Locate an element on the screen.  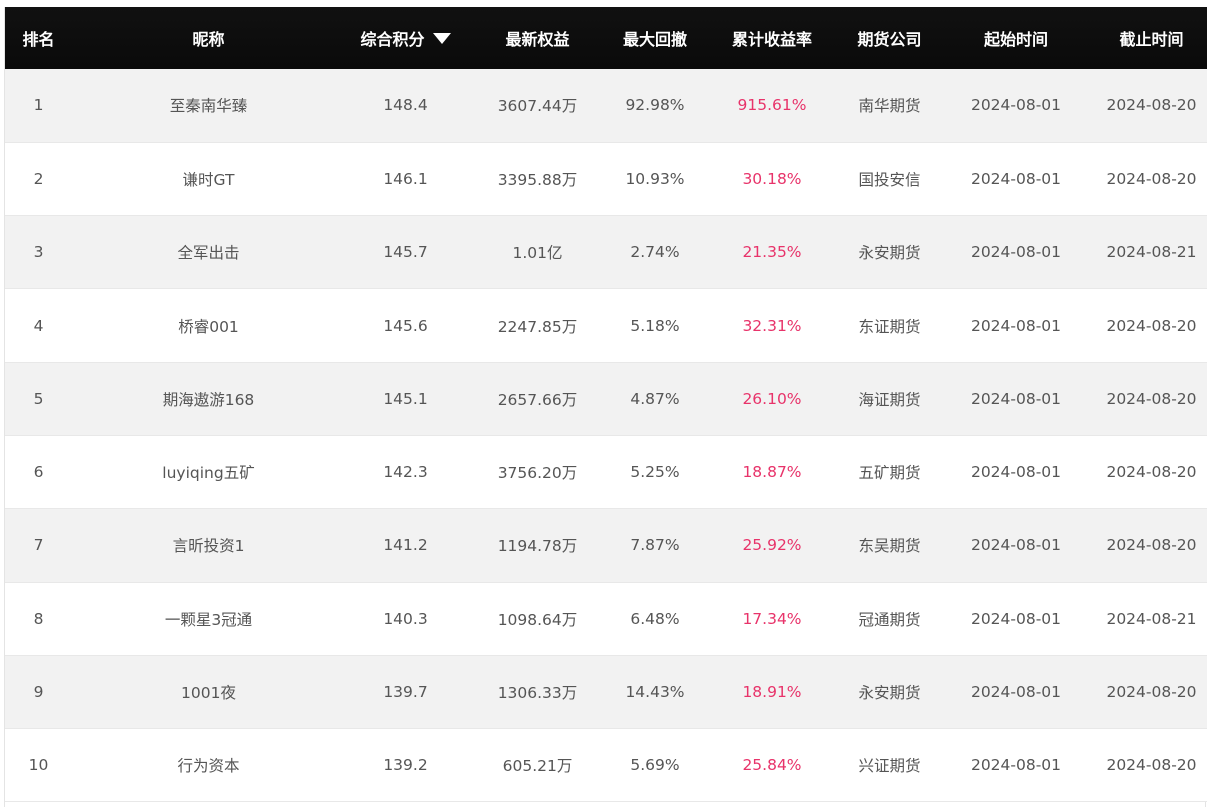
cell-drawdown: 5.69% is located at coordinates (655, 765).